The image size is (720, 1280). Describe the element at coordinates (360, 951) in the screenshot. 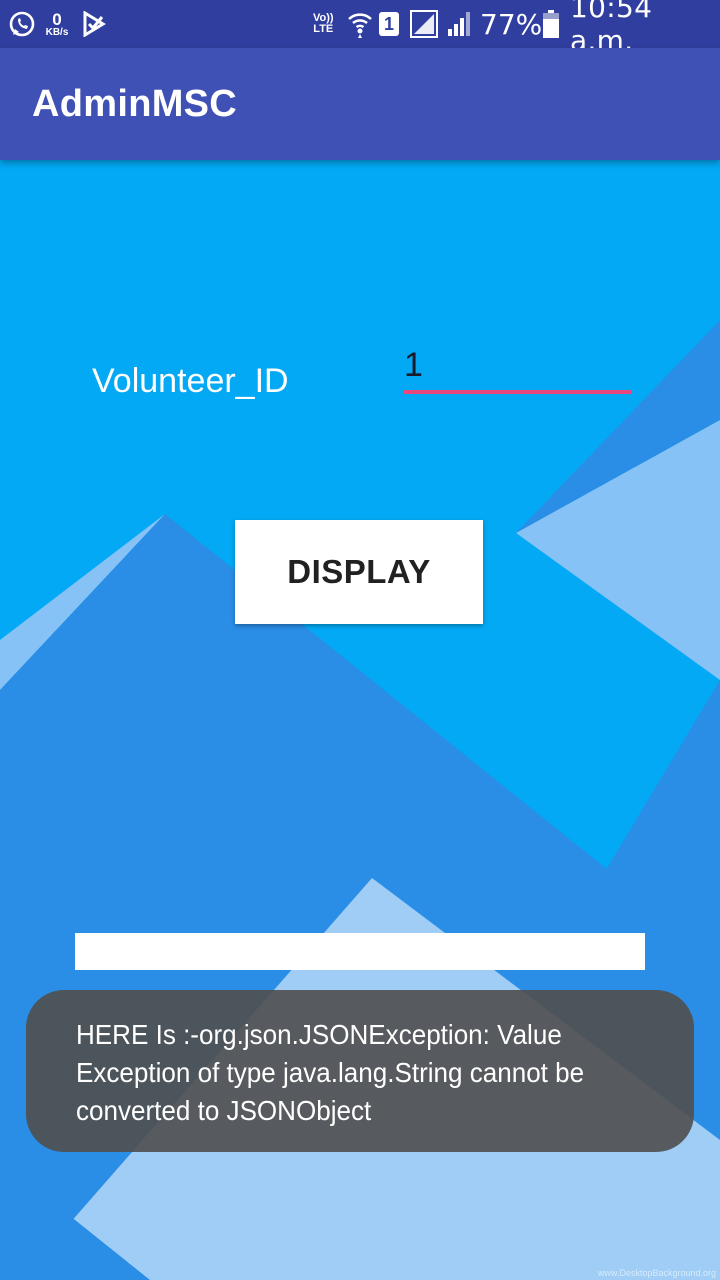

I see `result-text-field` at that location.